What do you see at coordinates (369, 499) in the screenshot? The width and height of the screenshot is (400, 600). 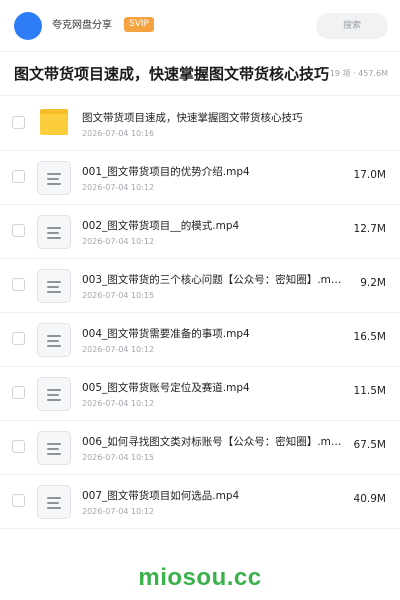 I see `file-size: 40.9M` at bounding box center [369, 499].